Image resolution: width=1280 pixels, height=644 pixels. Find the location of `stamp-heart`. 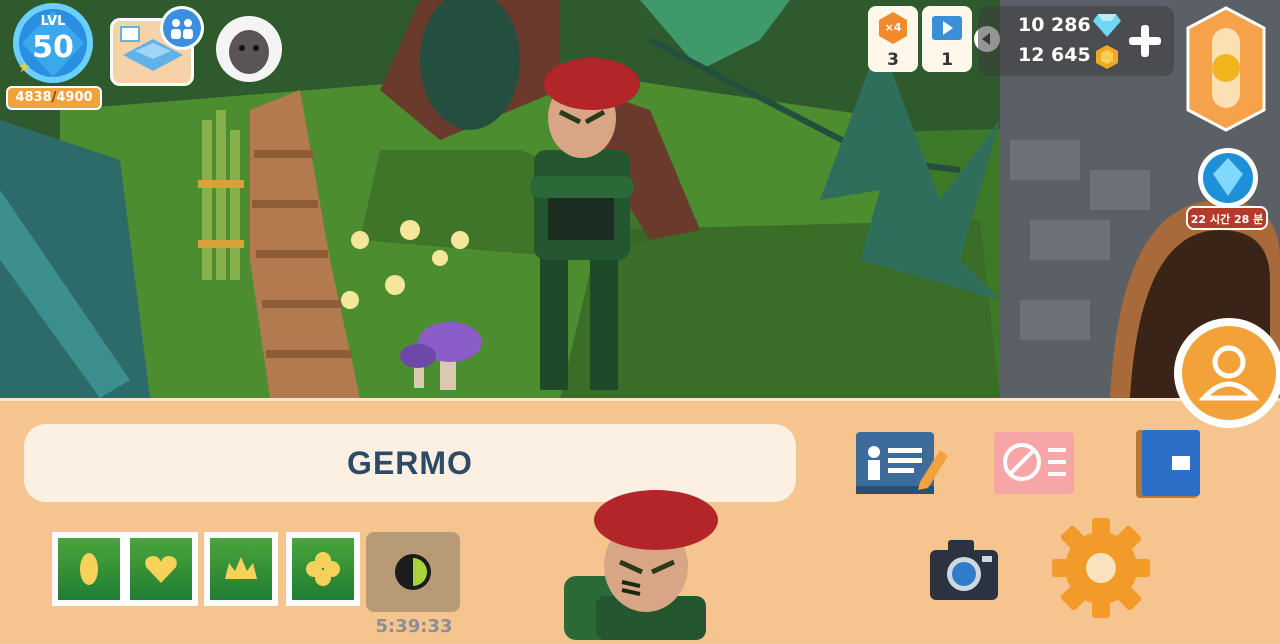

stamp-heart is located at coordinates (161, 569).